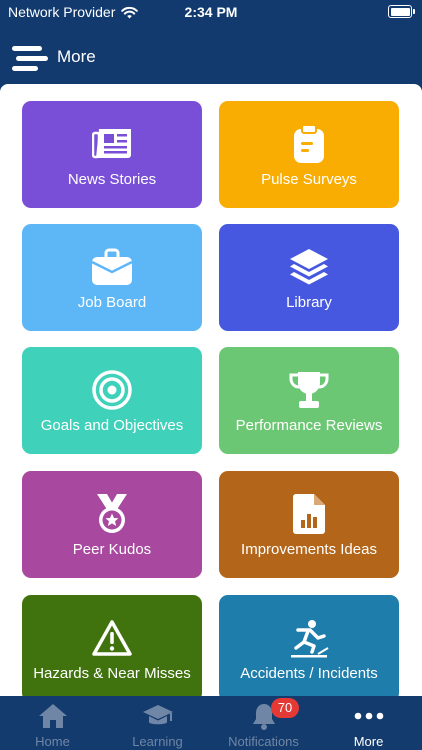 The image size is (422, 750). I want to click on tile-goals-and-objectives: Goals and Objectives, so click(112, 400).